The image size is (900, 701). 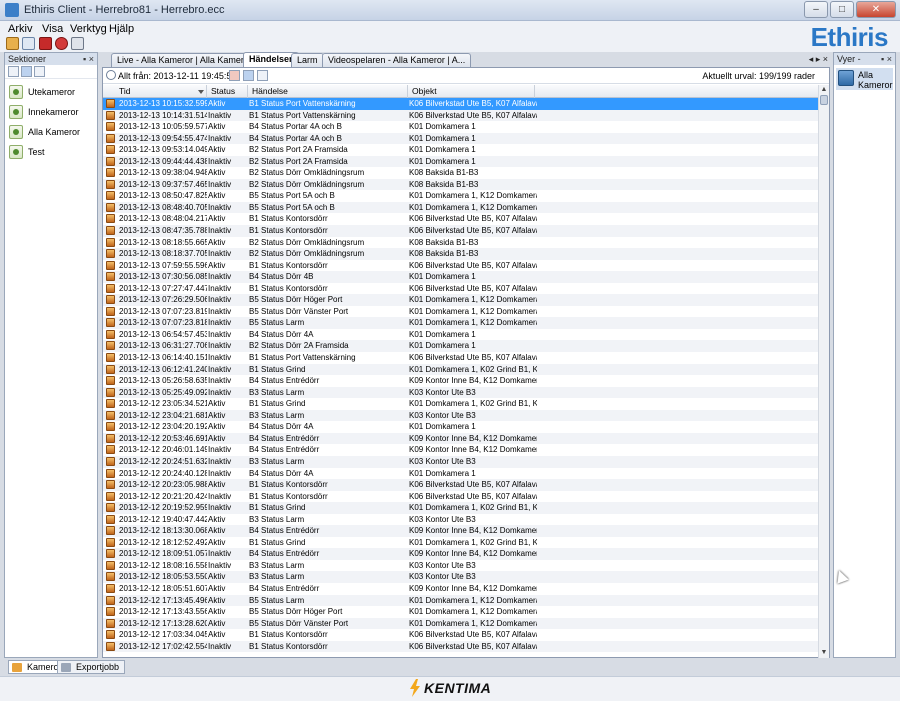 What do you see at coordinates (823, 371) in the screenshot?
I see `vertical-scrollbar: ▲ ▼` at bounding box center [823, 371].